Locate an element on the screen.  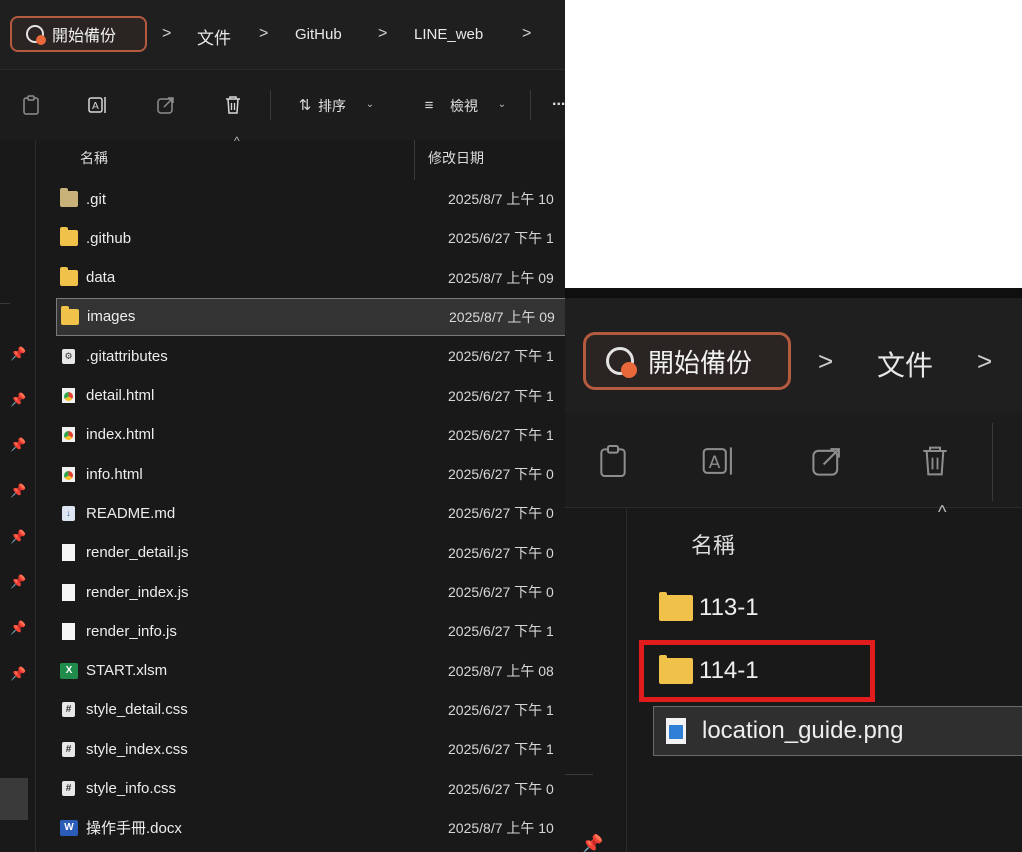
file-name: style_detail.css is located at coordinates (137, 710).